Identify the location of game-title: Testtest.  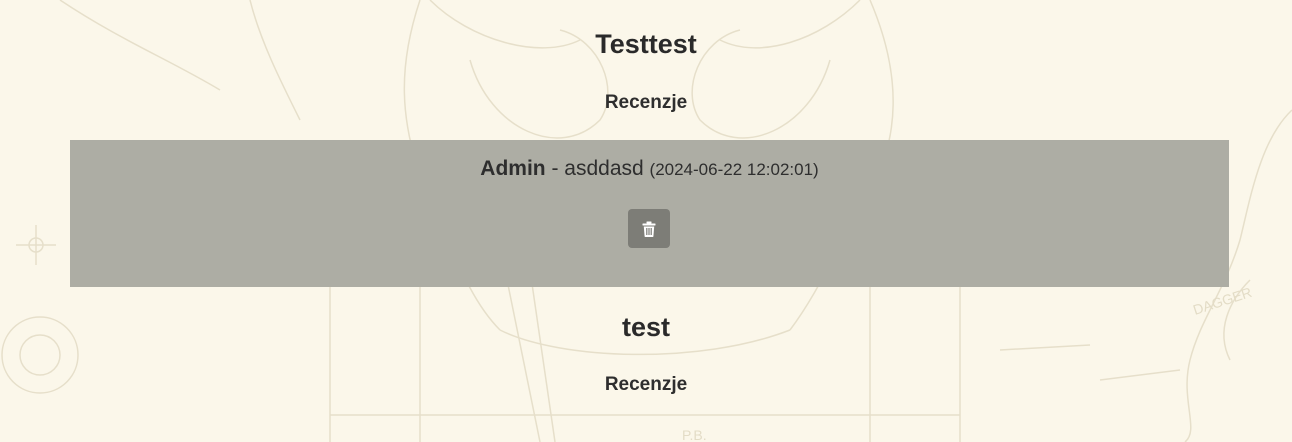
(646, 44).